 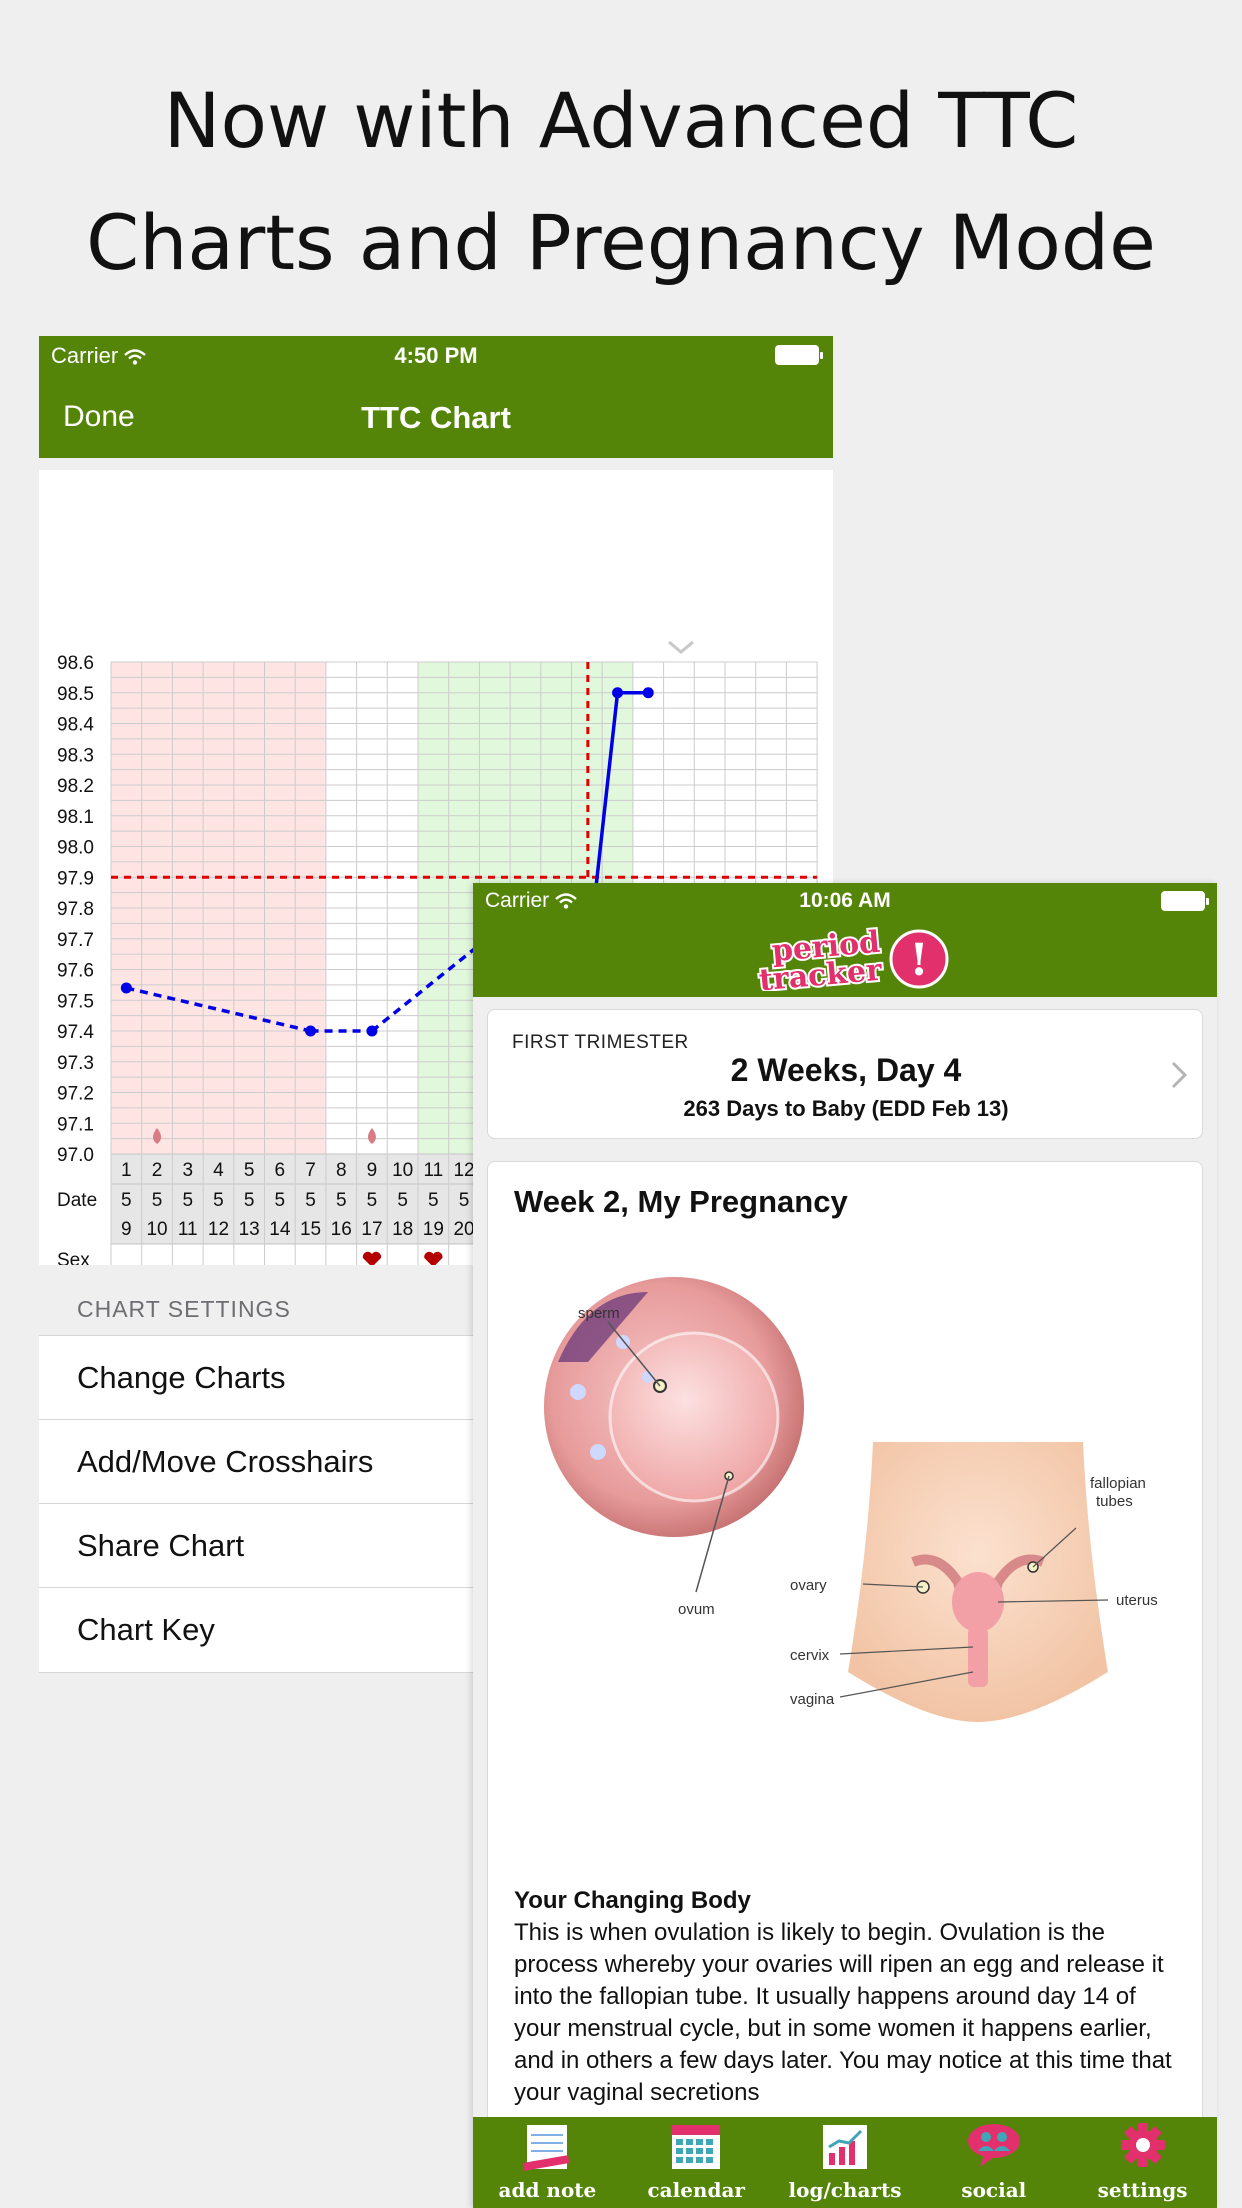 What do you see at coordinates (371, 1136) in the screenshot?
I see `spotting-drop` at bounding box center [371, 1136].